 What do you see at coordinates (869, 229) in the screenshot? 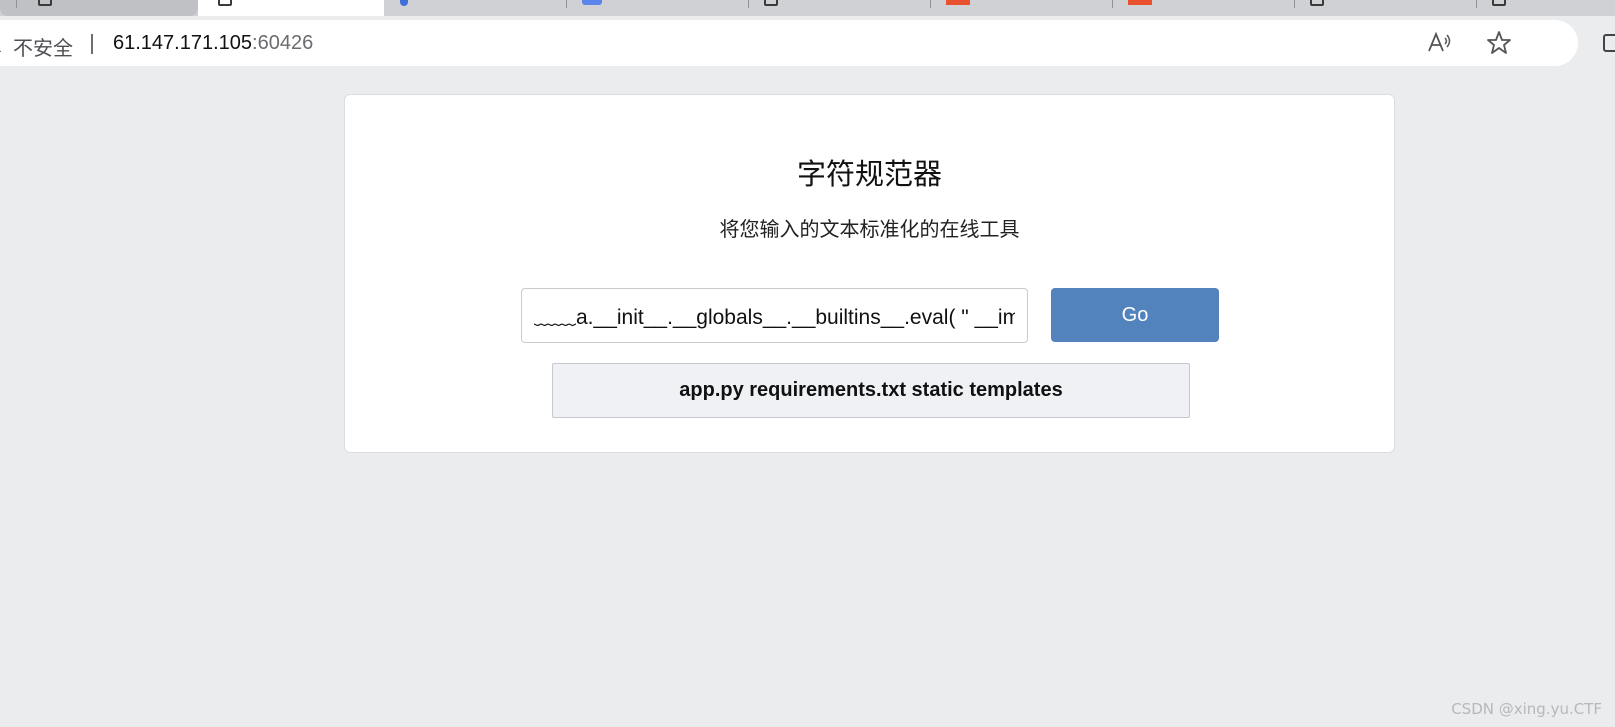
I see `page-subtitle: 将您输入的文本标准化的在线工具` at bounding box center [869, 229].